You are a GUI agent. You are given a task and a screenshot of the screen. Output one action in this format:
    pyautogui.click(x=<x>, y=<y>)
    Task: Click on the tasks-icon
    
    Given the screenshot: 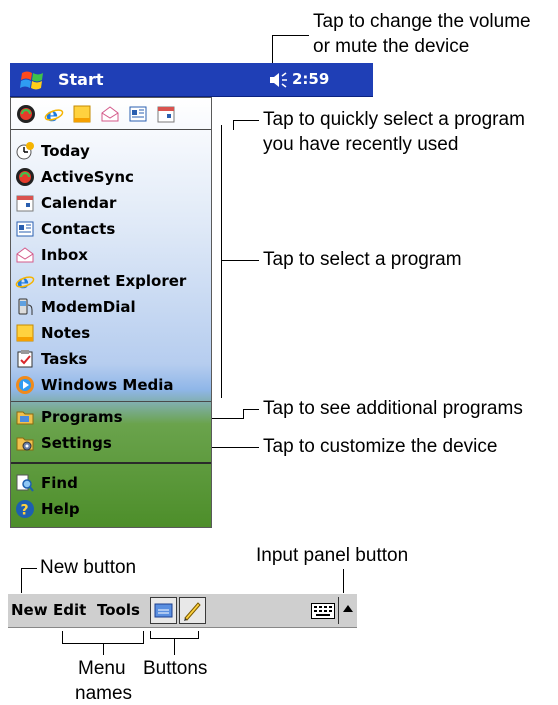 What is the action you would take?
    pyautogui.click(x=25, y=359)
    